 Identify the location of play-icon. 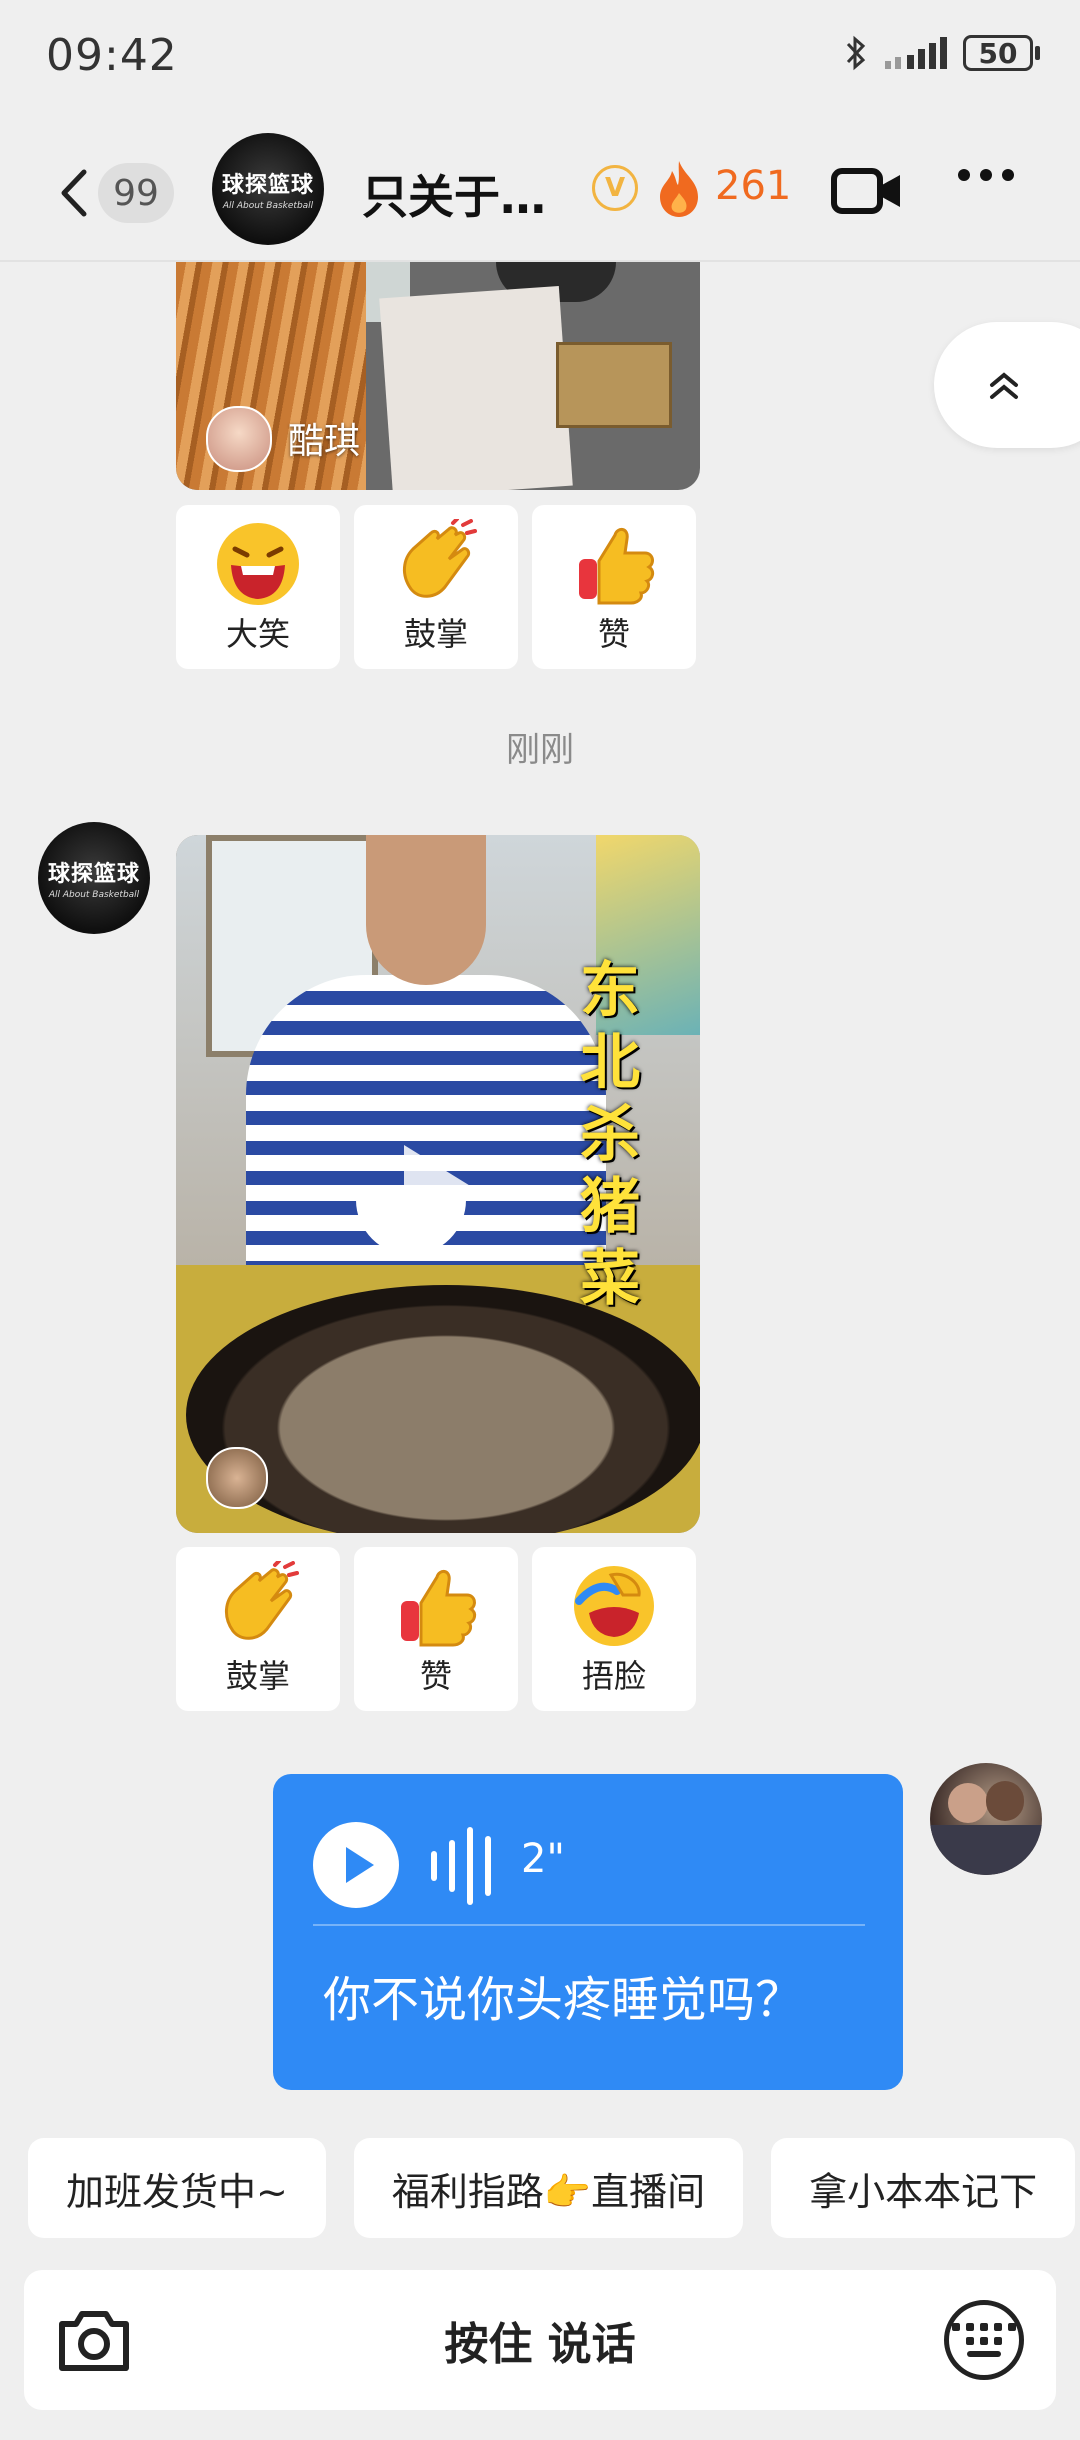
(360, 1865).